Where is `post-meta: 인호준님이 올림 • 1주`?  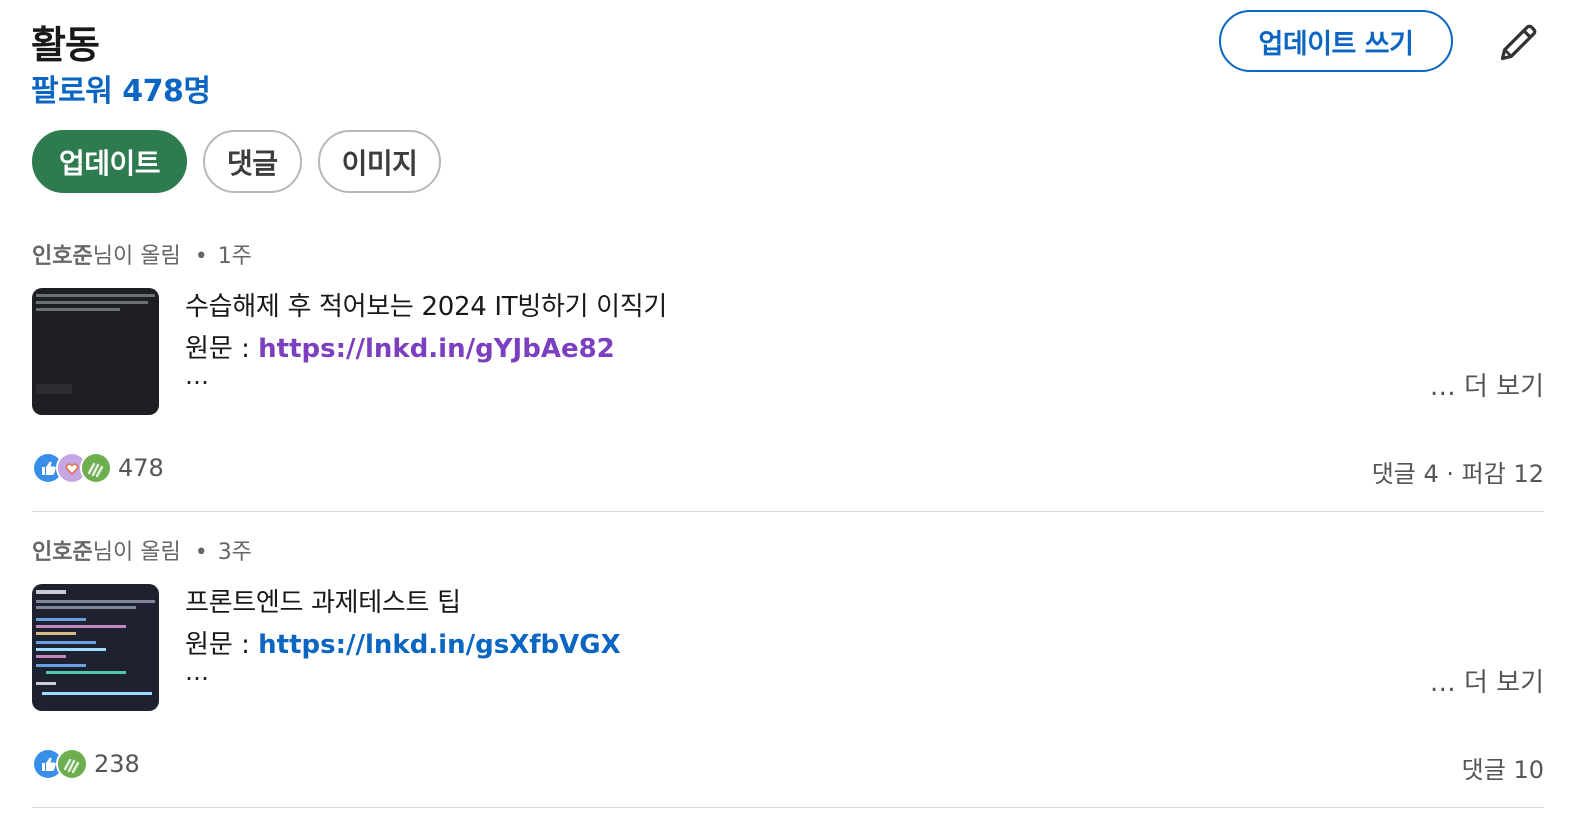 post-meta: 인호준님이 올림 • 1주 is located at coordinates (142, 254).